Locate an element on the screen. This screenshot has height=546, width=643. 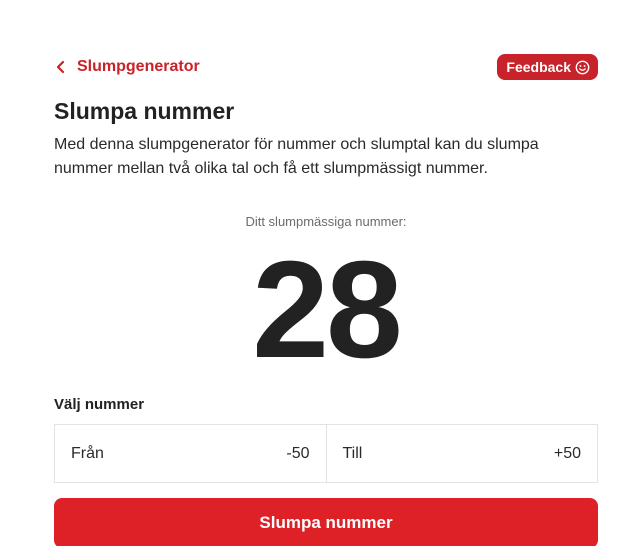
to-label: Till is located at coordinates (352, 453).